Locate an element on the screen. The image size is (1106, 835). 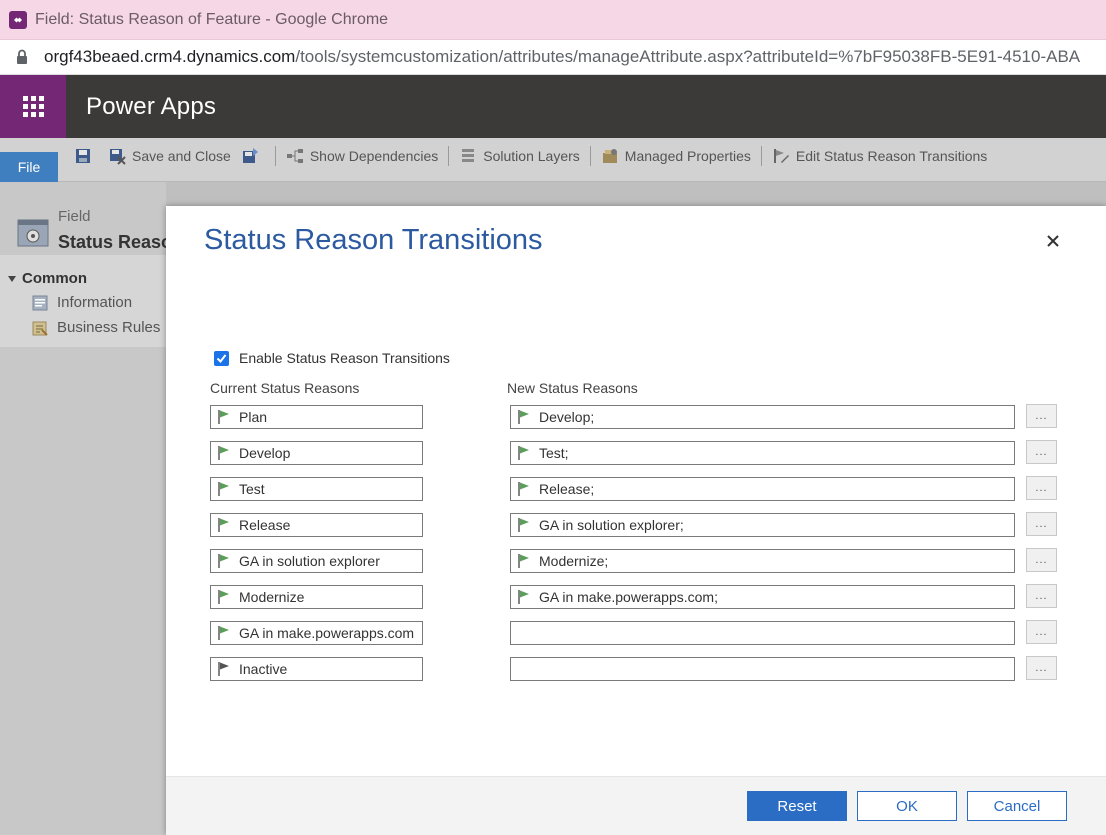
information-icon is located at coordinates (40, 302).